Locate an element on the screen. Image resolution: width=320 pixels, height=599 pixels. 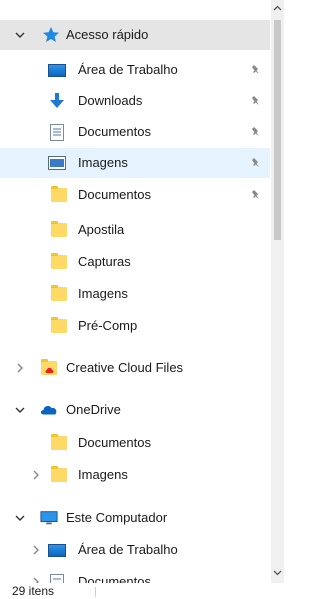
tree-item-quick-access: Acesso rápido is located at coordinates (135, 35).